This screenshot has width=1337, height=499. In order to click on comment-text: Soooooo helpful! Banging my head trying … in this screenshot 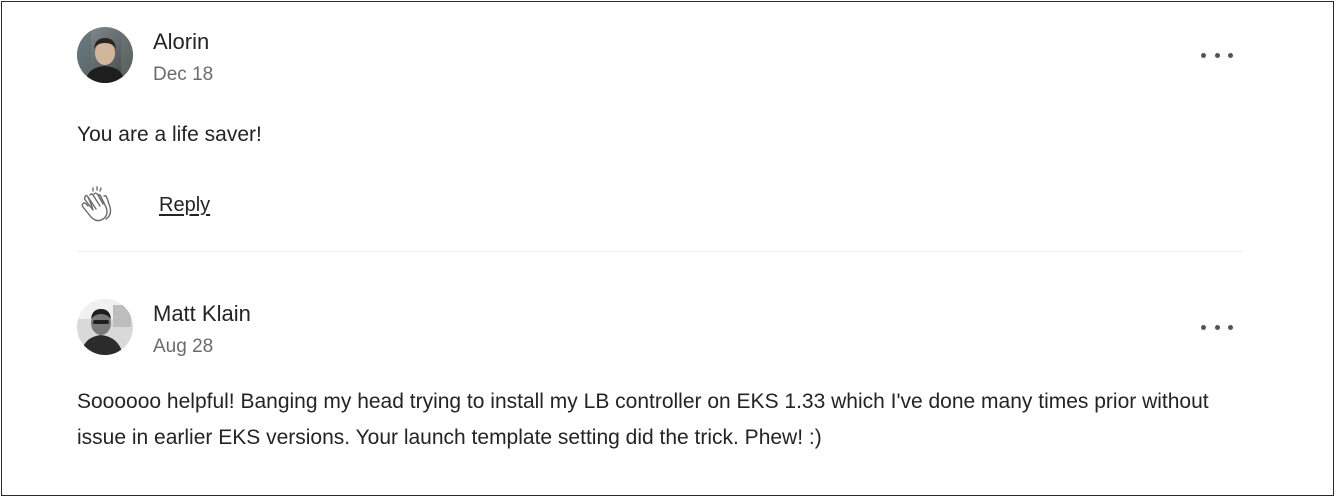, I will do `click(643, 419)`.